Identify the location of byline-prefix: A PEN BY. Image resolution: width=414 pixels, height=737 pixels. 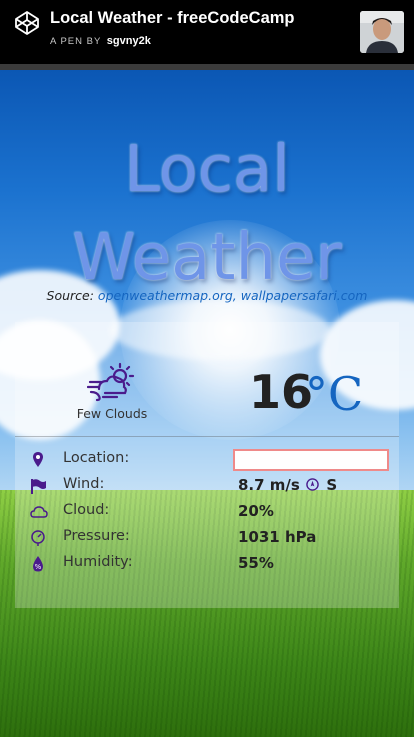
(76, 41).